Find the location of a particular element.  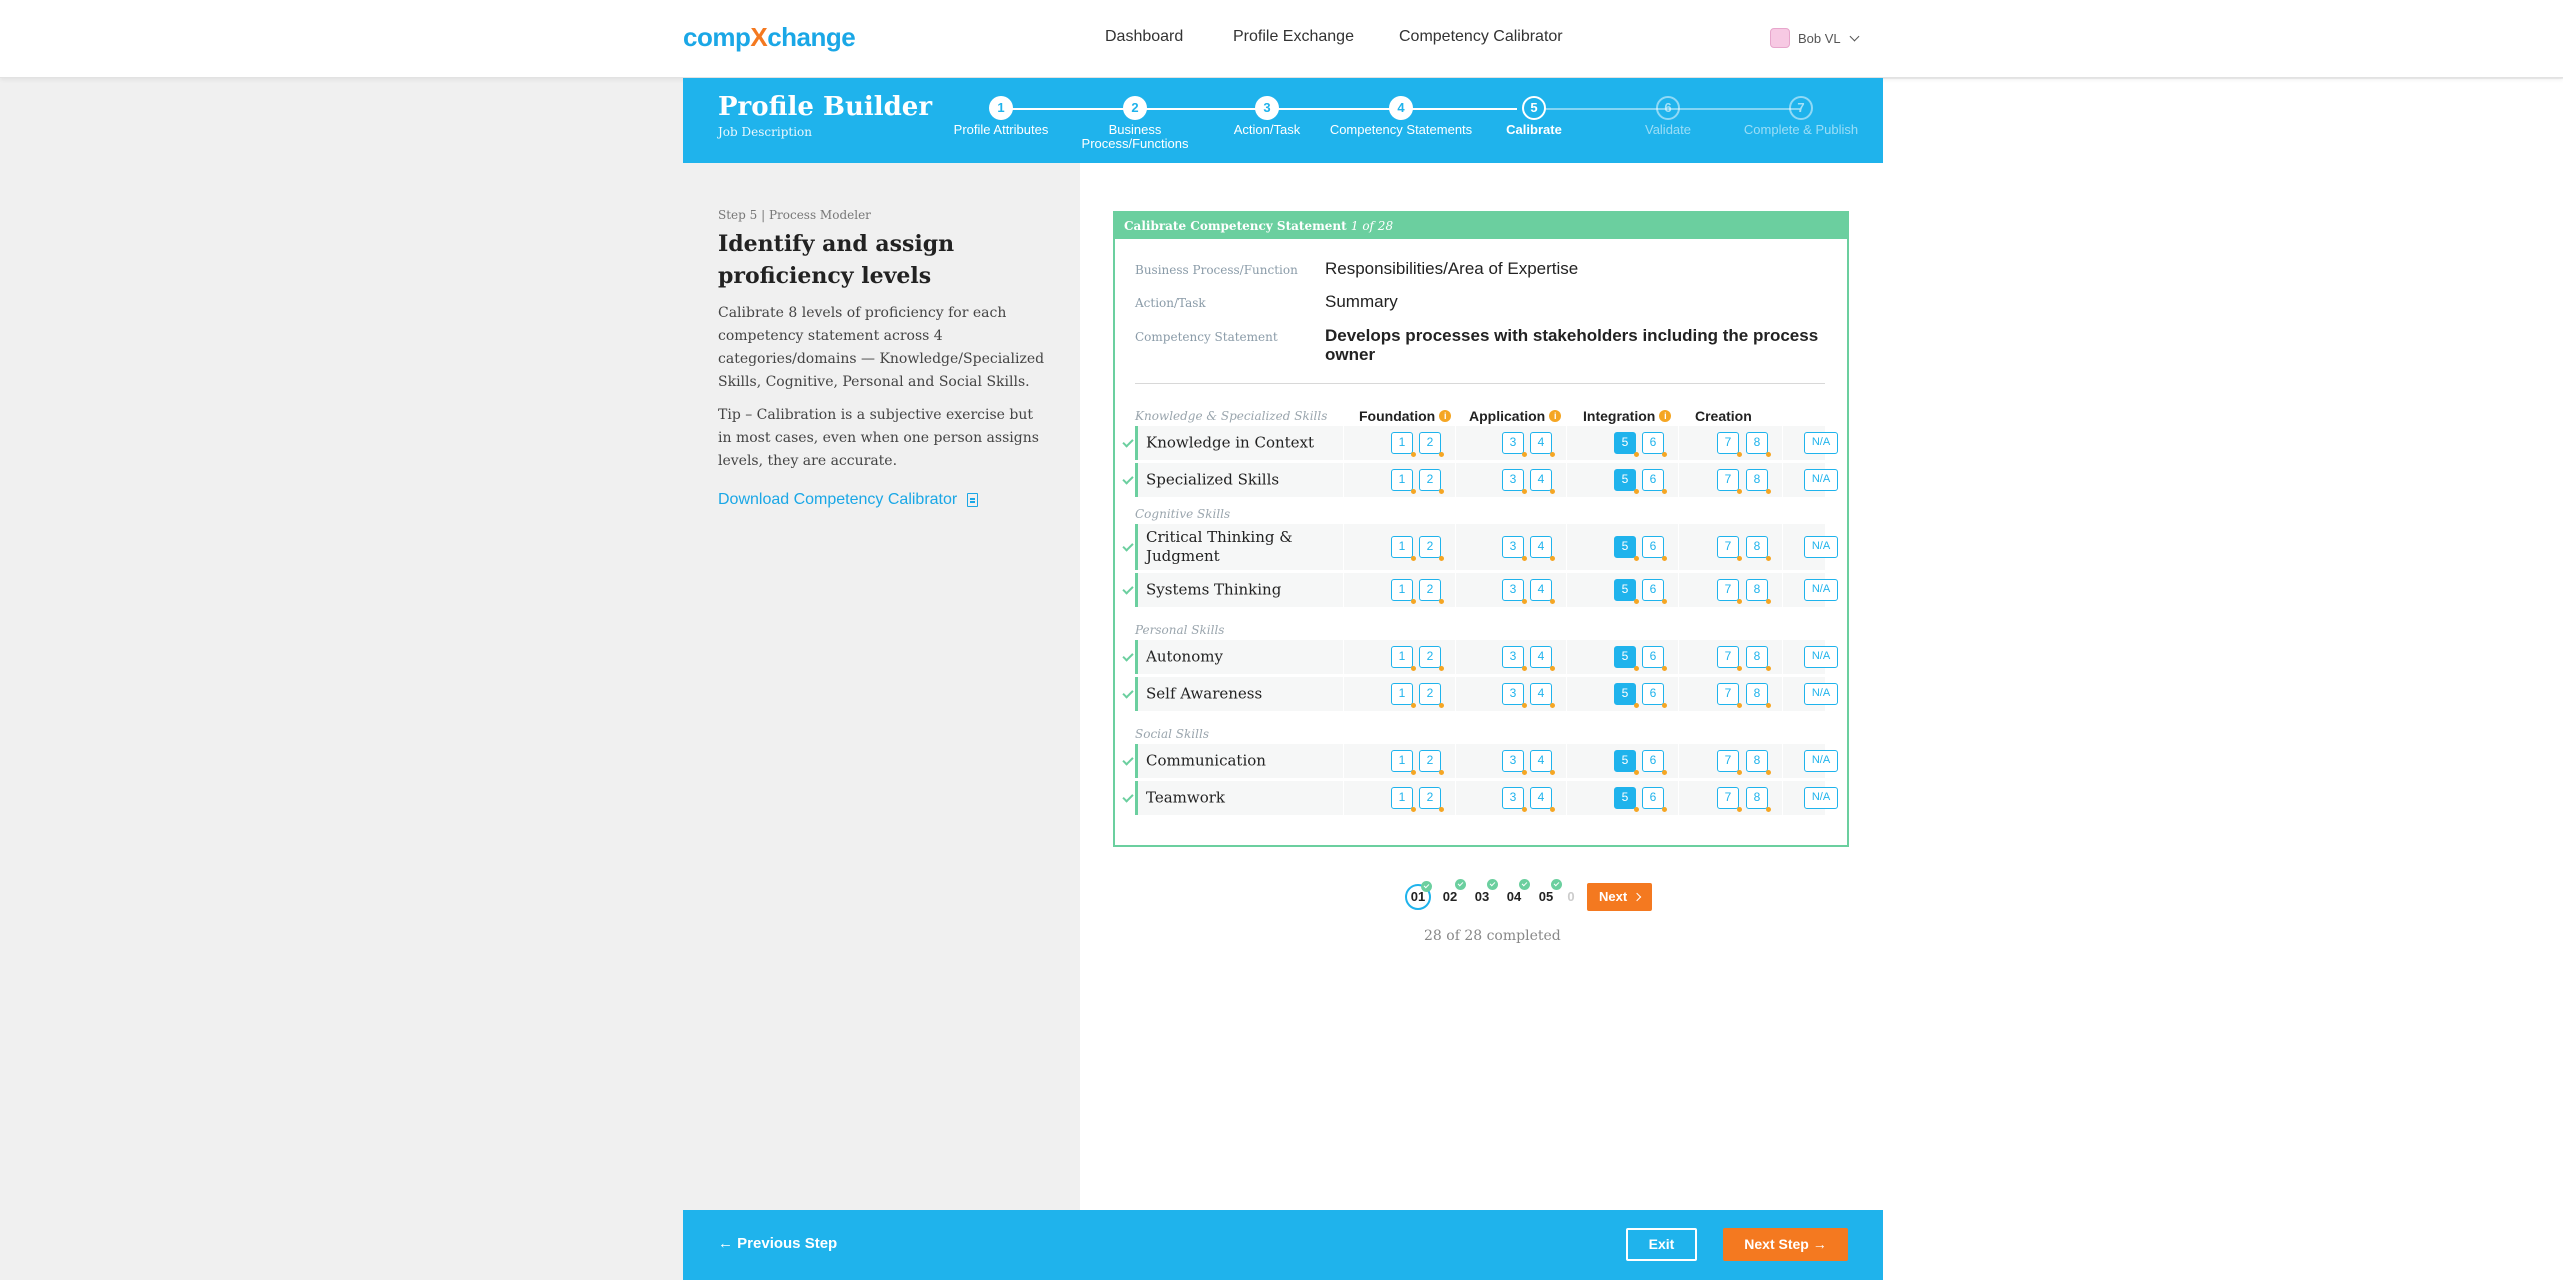

nav-profile-exchange: Profile Exchange is located at coordinates (1293, 37).